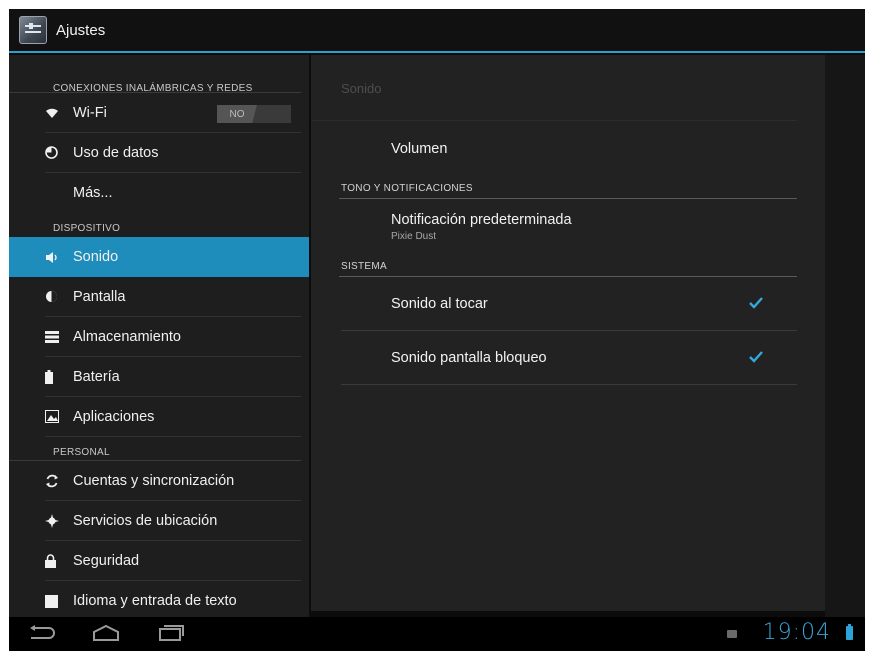  What do you see at coordinates (33, 30) in the screenshot?
I see `settings-app-icon` at bounding box center [33, 30].